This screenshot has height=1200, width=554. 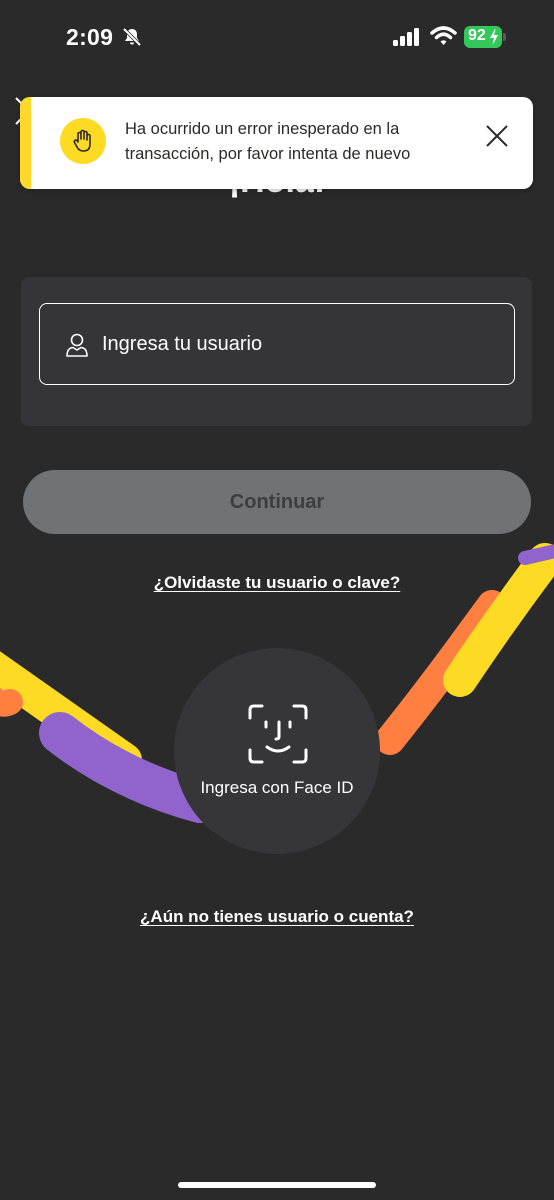 What do you see at coordinates (477, 35) in the screenshot?
I see `battery-level: 92` at bounding box center [477, 35].